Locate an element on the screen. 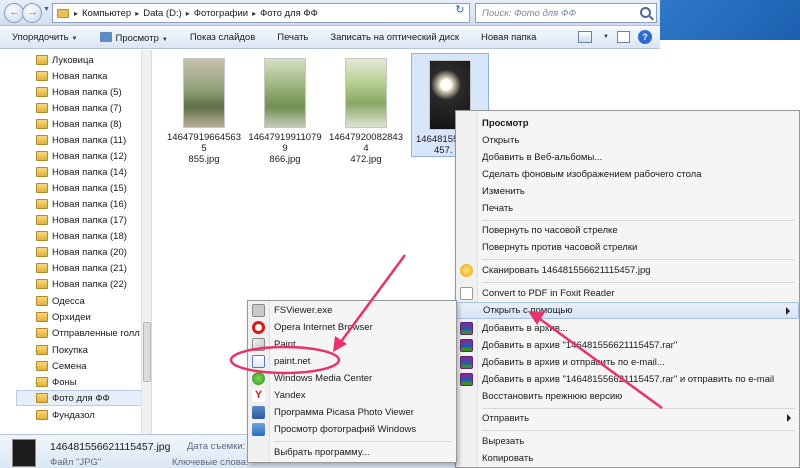 The height and width of the screenshot is (468, 800). nav-folder-item: Новая папка (11) is located at coordinates (81, 140).